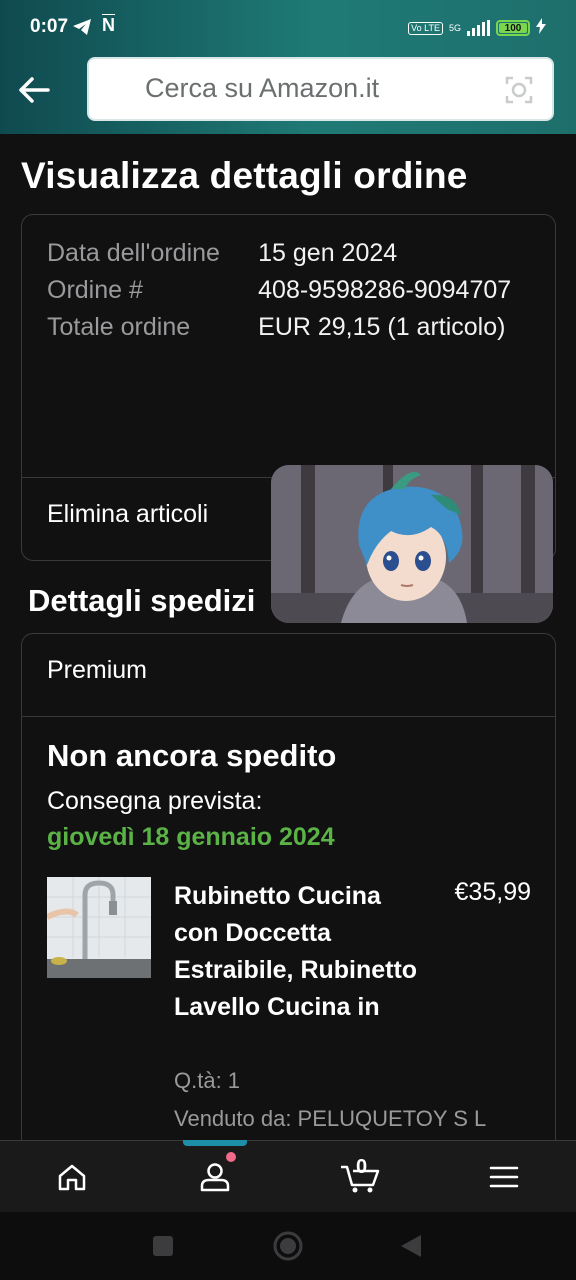 The width and height of the screenshot is (576, 1280). What do you see at coordinates (119, 327) in the screenshot?
I see `order-total-label: Totale ordine` at bounding box center [119, 327].